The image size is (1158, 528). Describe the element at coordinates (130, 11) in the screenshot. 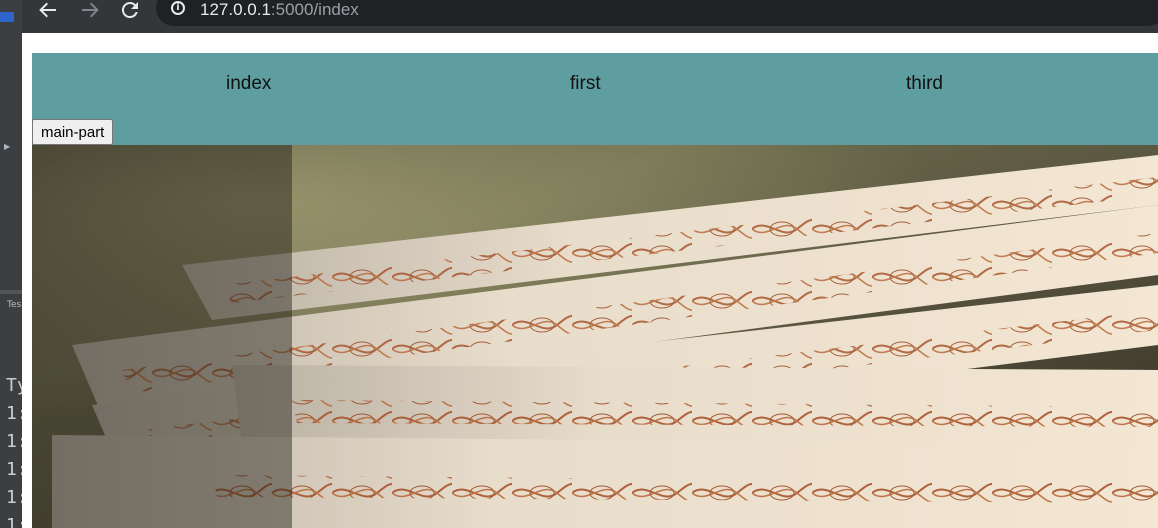

I see `reload-icon` at that location.